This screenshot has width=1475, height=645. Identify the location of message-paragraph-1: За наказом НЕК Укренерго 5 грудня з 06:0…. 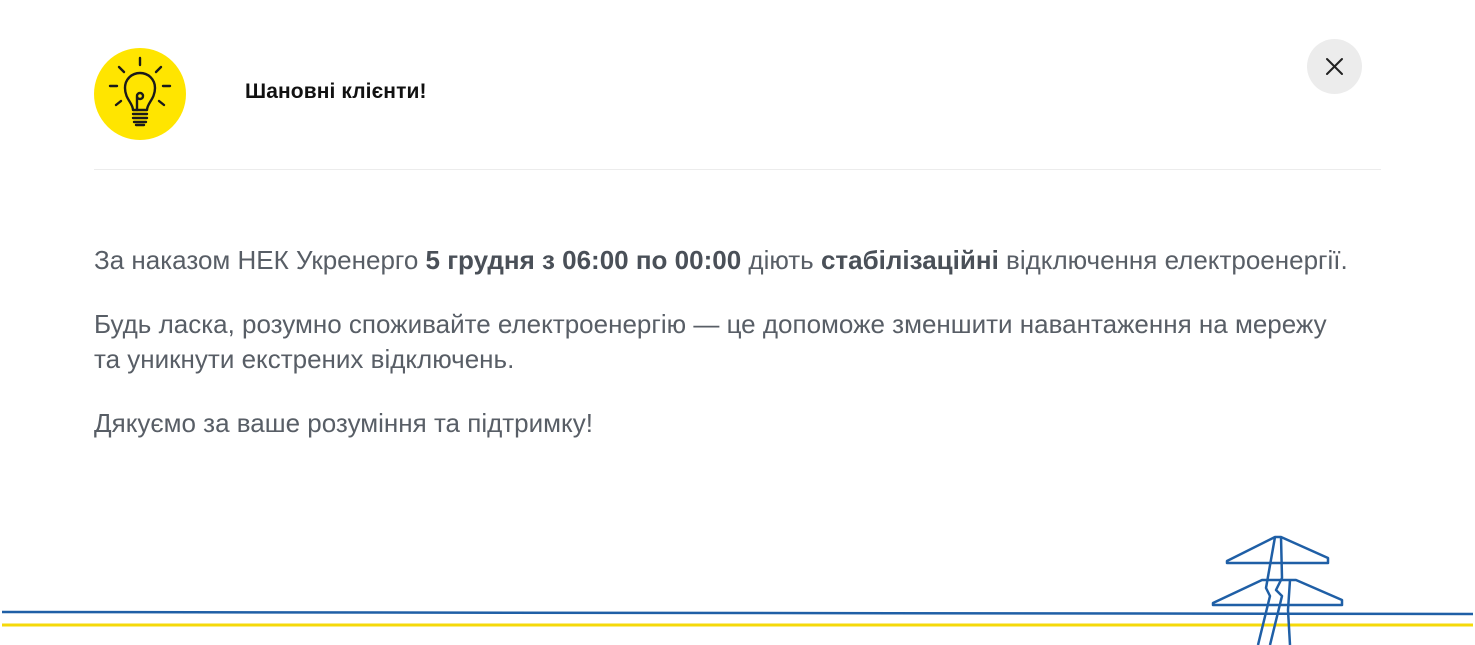
(724, 260).